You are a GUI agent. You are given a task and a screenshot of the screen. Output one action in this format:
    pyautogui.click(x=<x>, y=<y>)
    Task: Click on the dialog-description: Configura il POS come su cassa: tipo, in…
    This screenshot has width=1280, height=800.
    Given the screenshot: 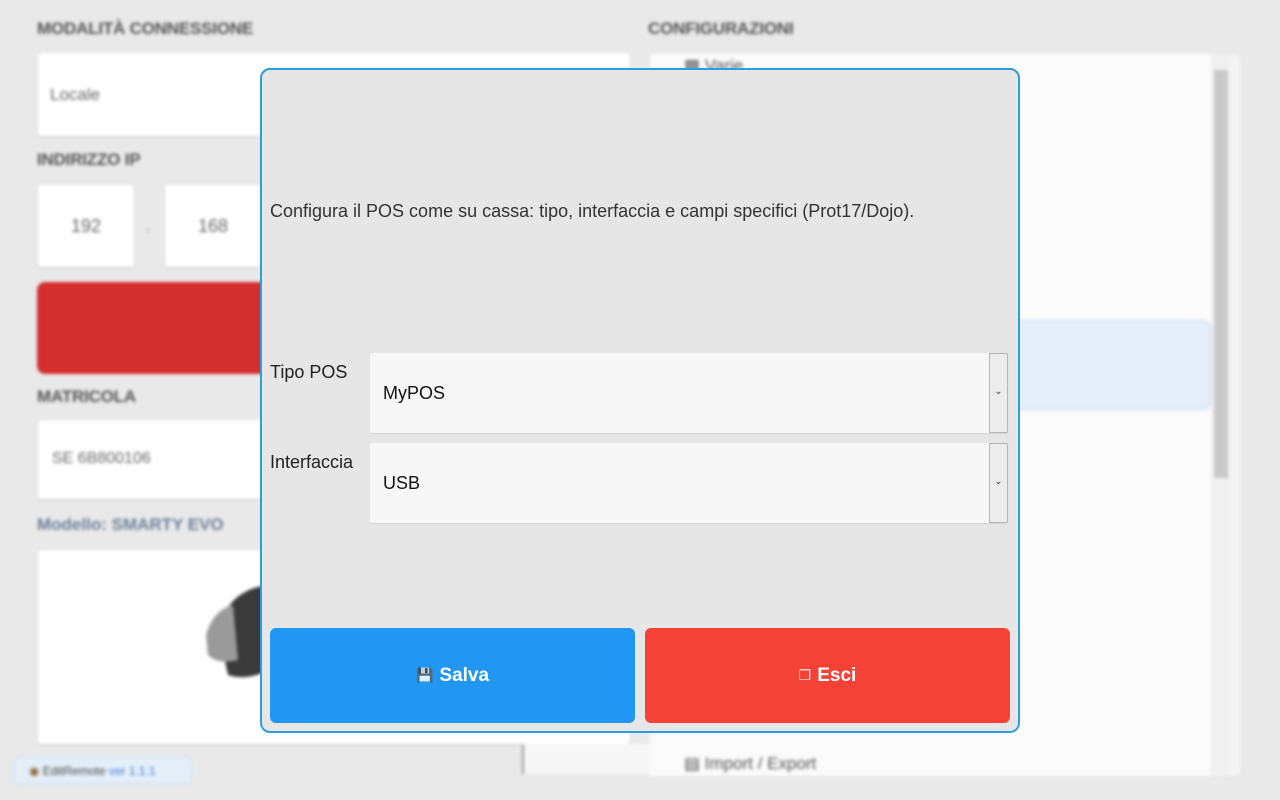 What is the action you would take?
    pyautogui.click(x=592, y=211)
    